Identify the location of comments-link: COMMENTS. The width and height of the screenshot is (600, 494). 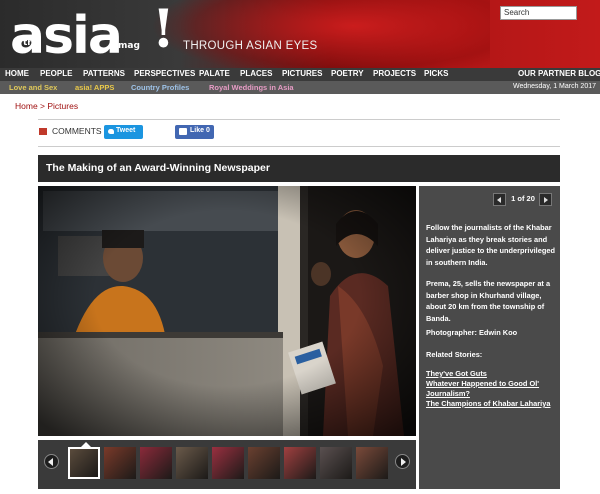
(77, 131).